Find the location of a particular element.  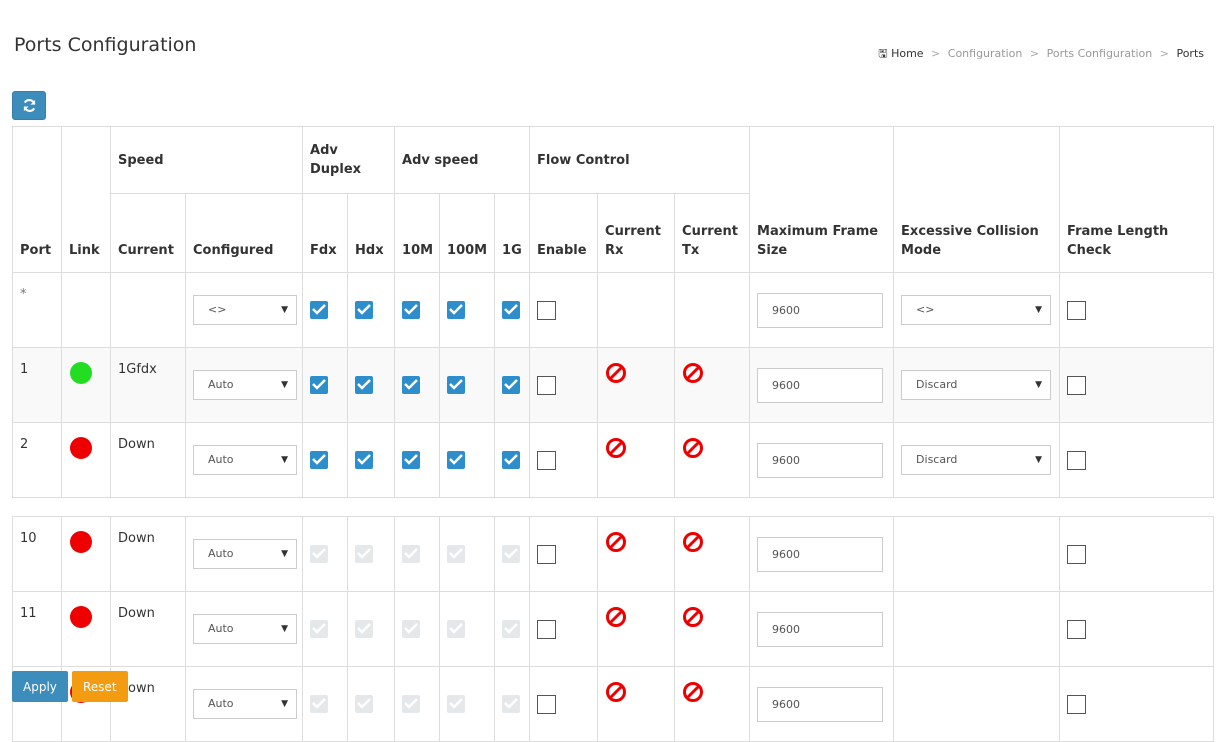

page-title: Ports Configuration is located at coordinates (105, 45).